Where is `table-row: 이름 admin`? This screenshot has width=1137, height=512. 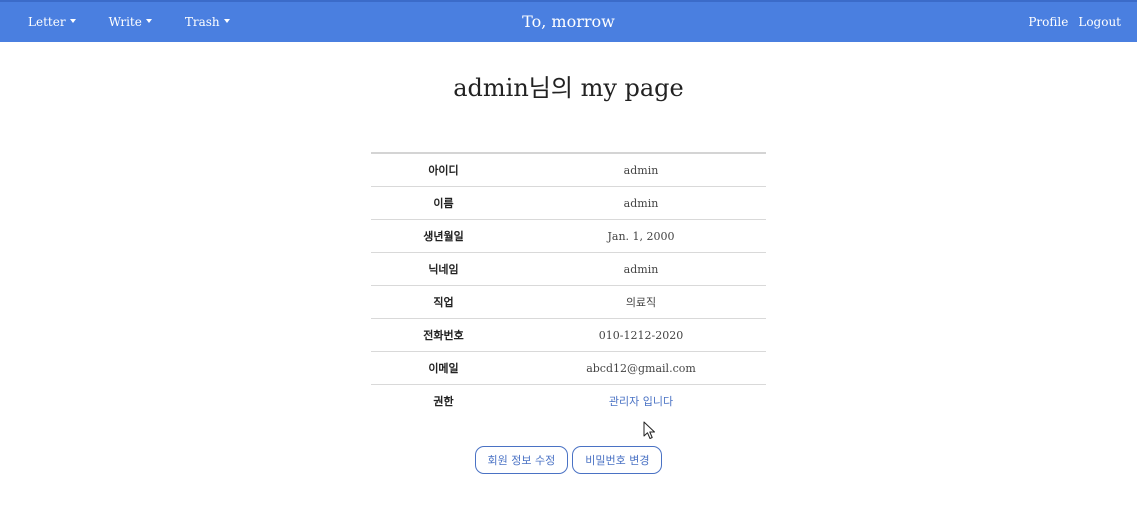 table-row: 이름 admin is located at coordinates (568, 203).